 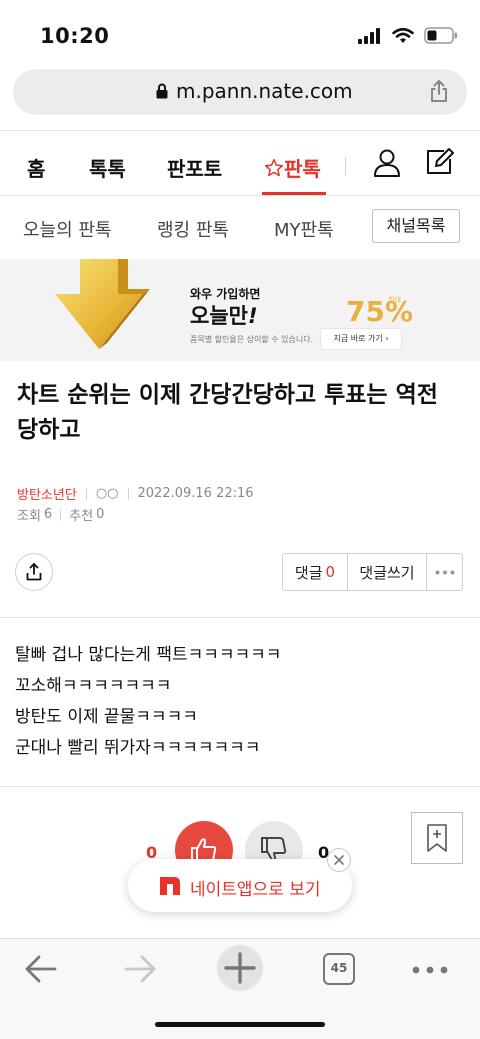 I want to click on address-bar: m.pann.nate.com, so click(x=240, y=92).